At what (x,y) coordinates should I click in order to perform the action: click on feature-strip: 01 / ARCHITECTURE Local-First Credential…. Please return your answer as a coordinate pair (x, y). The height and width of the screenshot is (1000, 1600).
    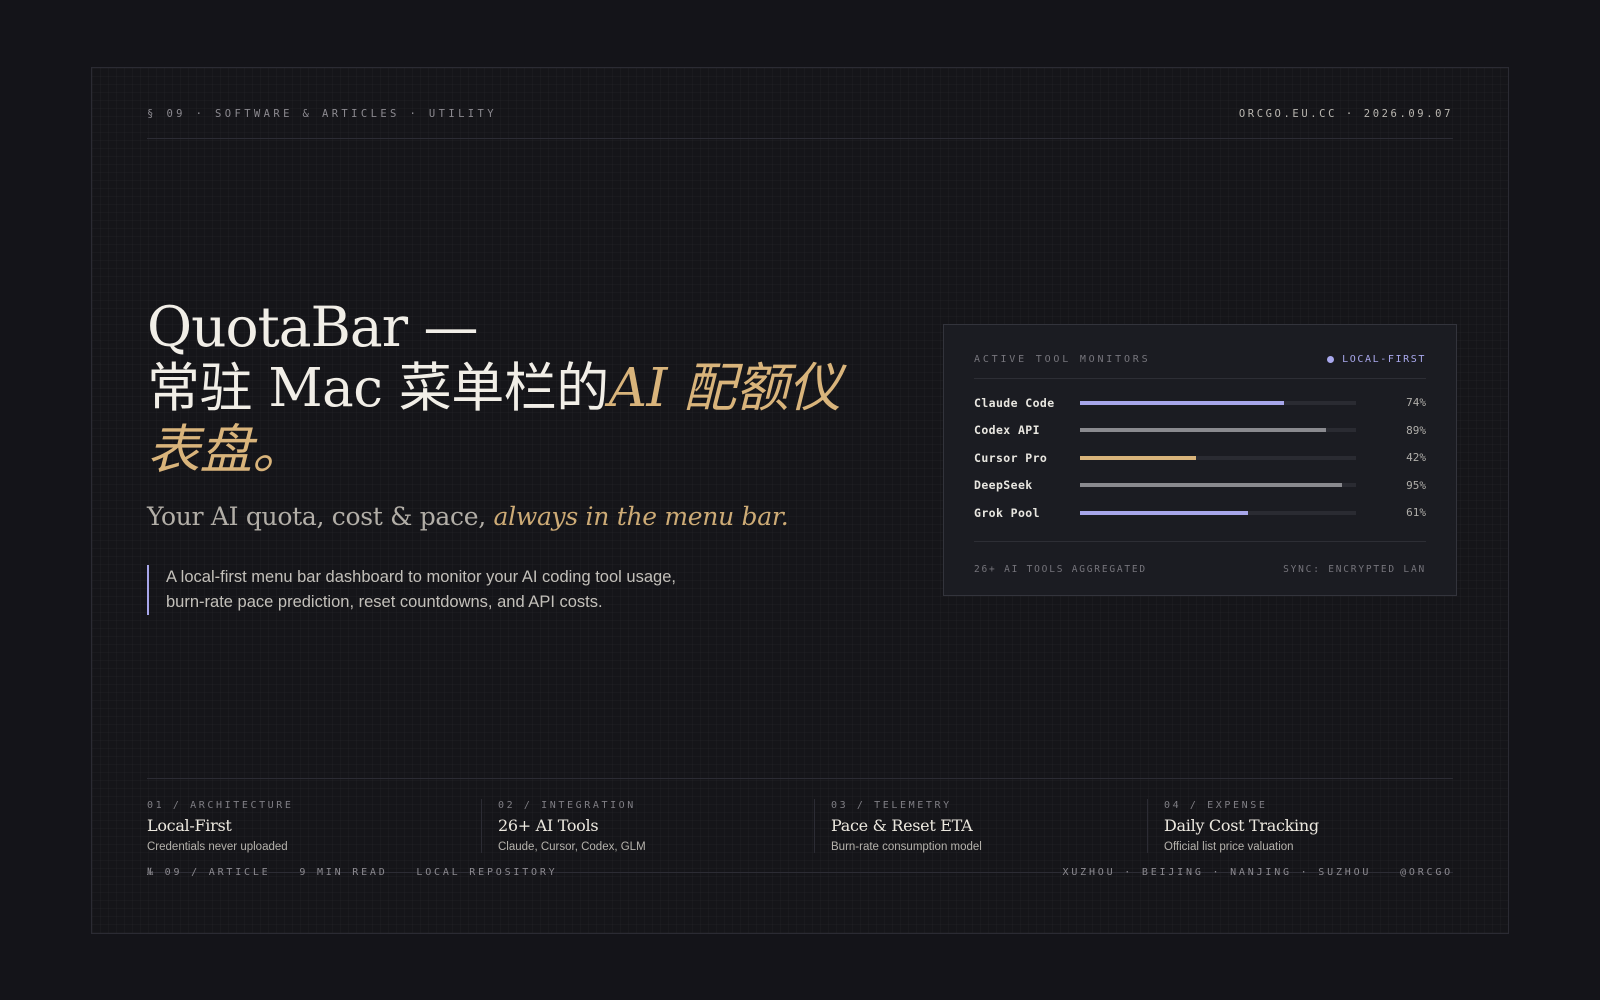
    Looking at the image, I should click on (800, 825).